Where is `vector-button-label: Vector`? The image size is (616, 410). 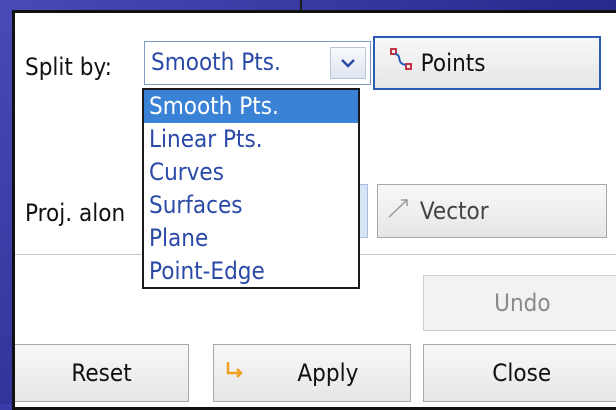 vector-button-label: Vector is located at coordinates (454, 211).